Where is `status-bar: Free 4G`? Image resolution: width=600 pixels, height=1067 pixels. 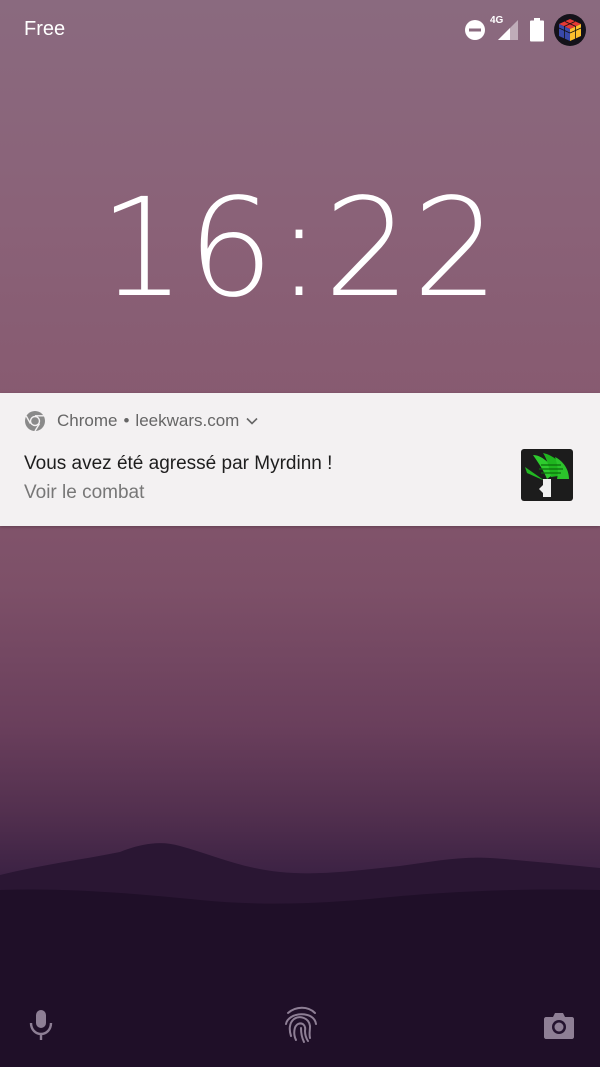
status-bar: Free 4G is located at coordinates (300, 30).